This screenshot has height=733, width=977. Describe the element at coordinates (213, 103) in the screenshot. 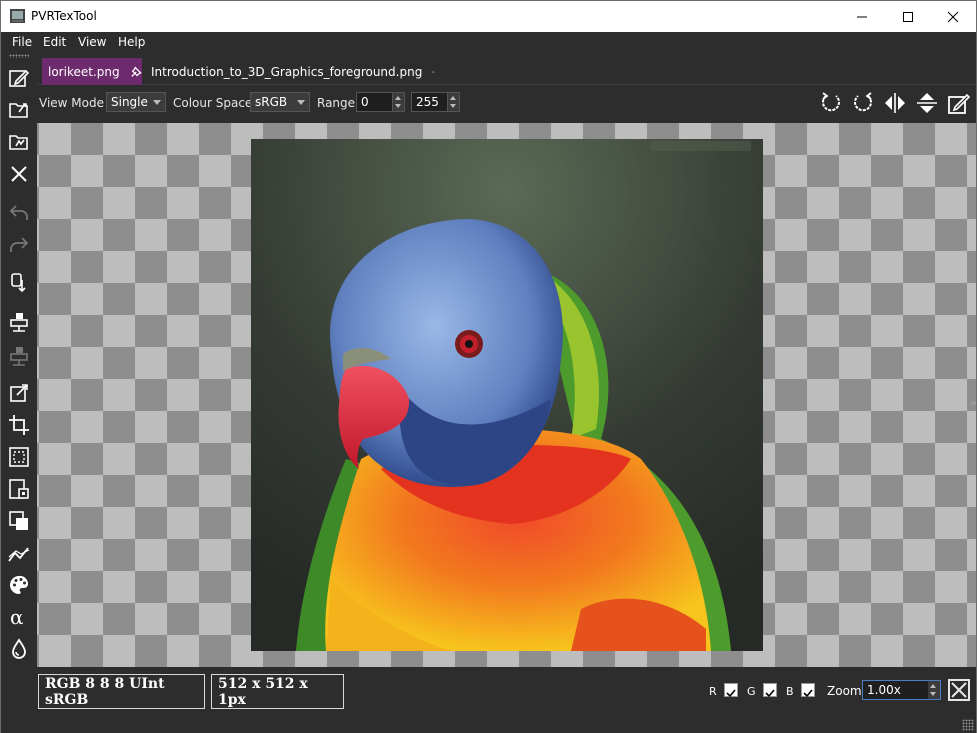

I see `colour-space-label: Colour Space` at that location.